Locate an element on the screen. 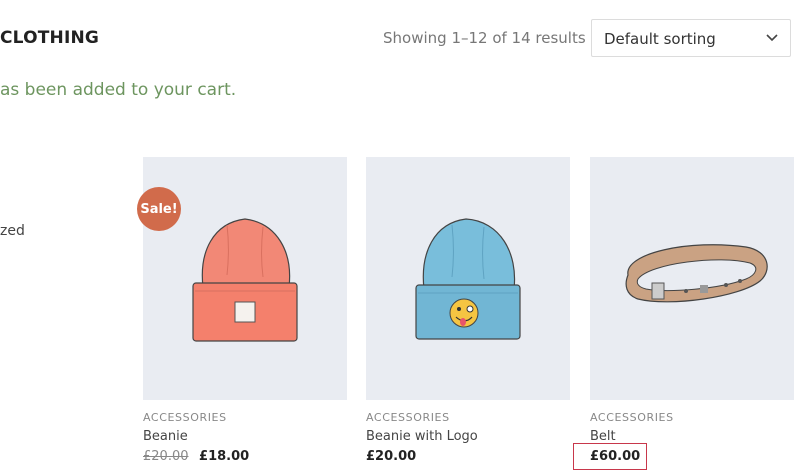 Image resolution: width=805 pixels, height=475 pixels. result-count: Showing 1–12 of 14 results is located at coordinates (484, 38).